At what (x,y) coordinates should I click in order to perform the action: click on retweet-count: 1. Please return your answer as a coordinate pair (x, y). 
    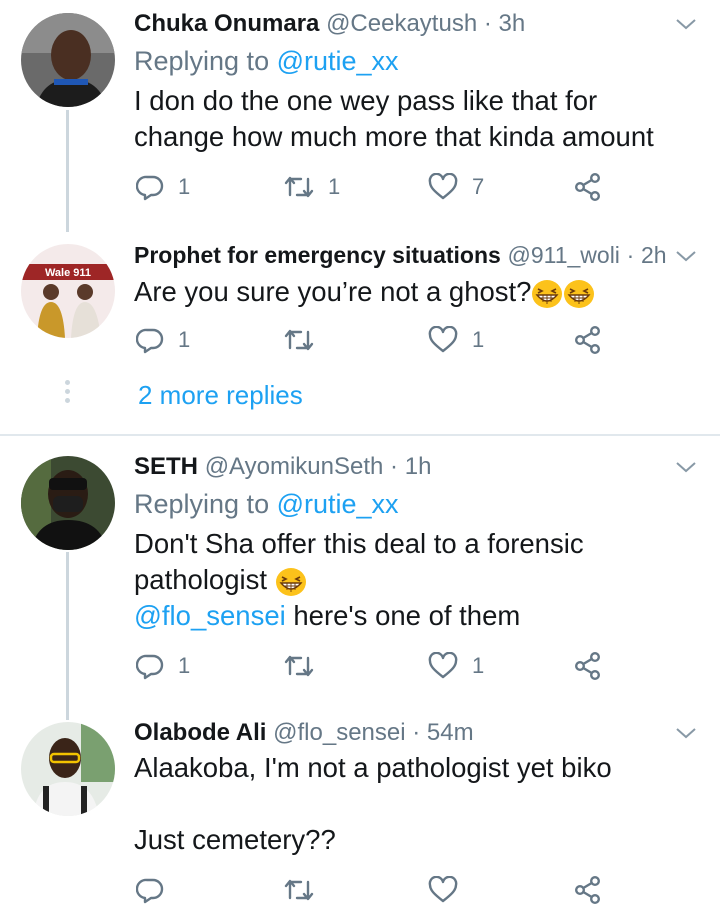
    Looking at the image, I should click on (334, 186).